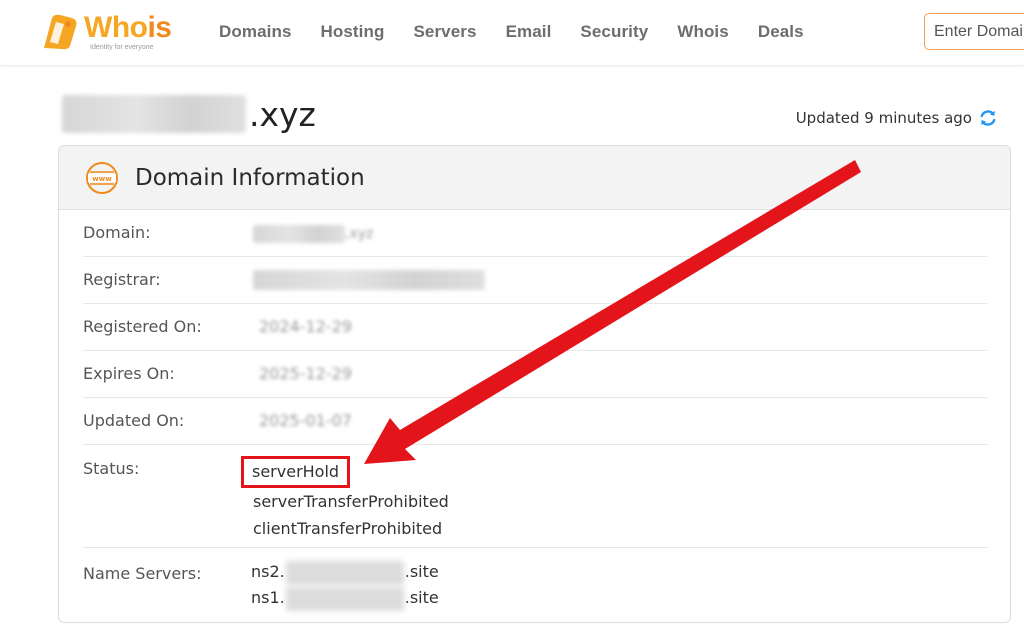 The width and height of the screenshot is (1024, 632). I want to click on row-updated-on: Updated On: 2025-01-07, so click(535, 421).